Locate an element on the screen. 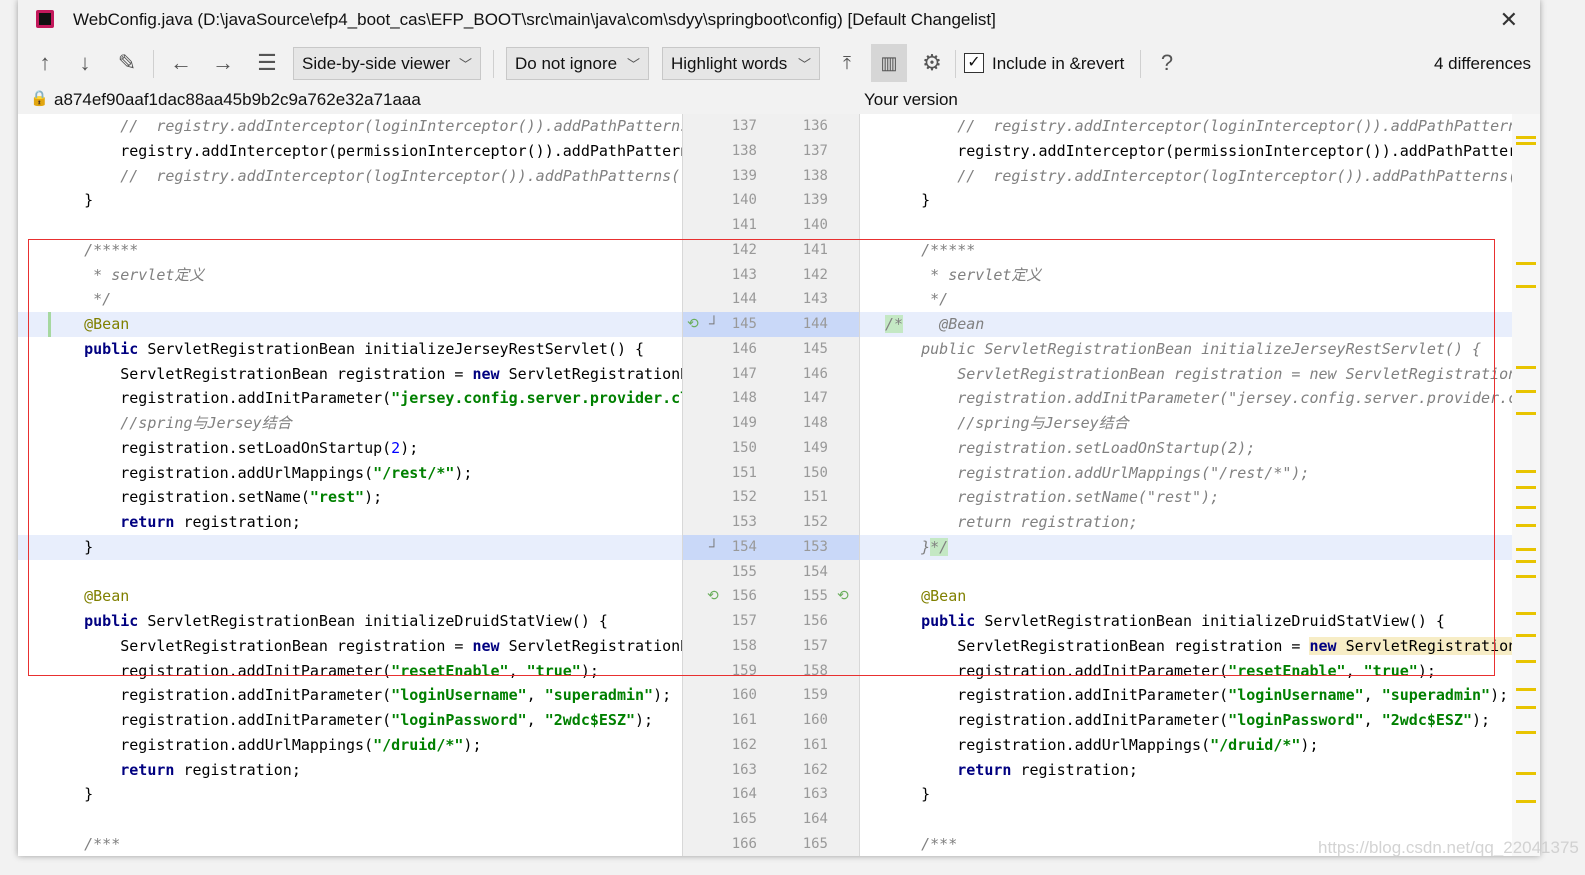 This screenshot has width=1585, height=875. gutter-row: 142 141 is located at coordinates (771, 250).